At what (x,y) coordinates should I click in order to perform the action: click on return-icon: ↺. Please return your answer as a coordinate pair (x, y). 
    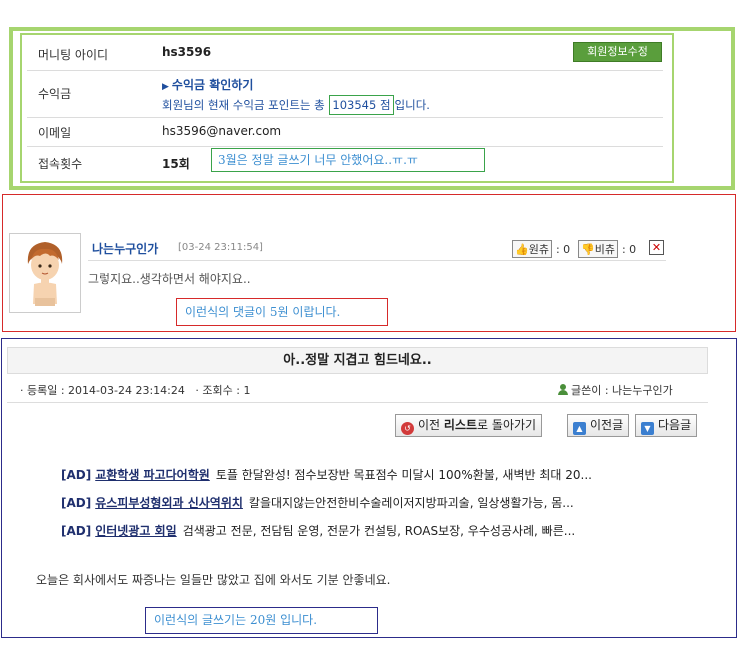
    Looking at the image, I should click on (407, 428).